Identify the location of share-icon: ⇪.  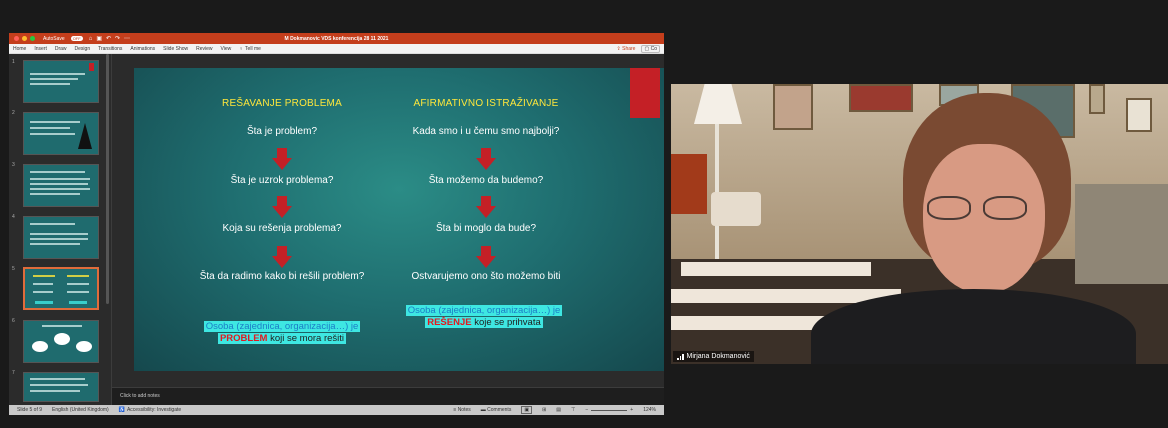
(618, 48).